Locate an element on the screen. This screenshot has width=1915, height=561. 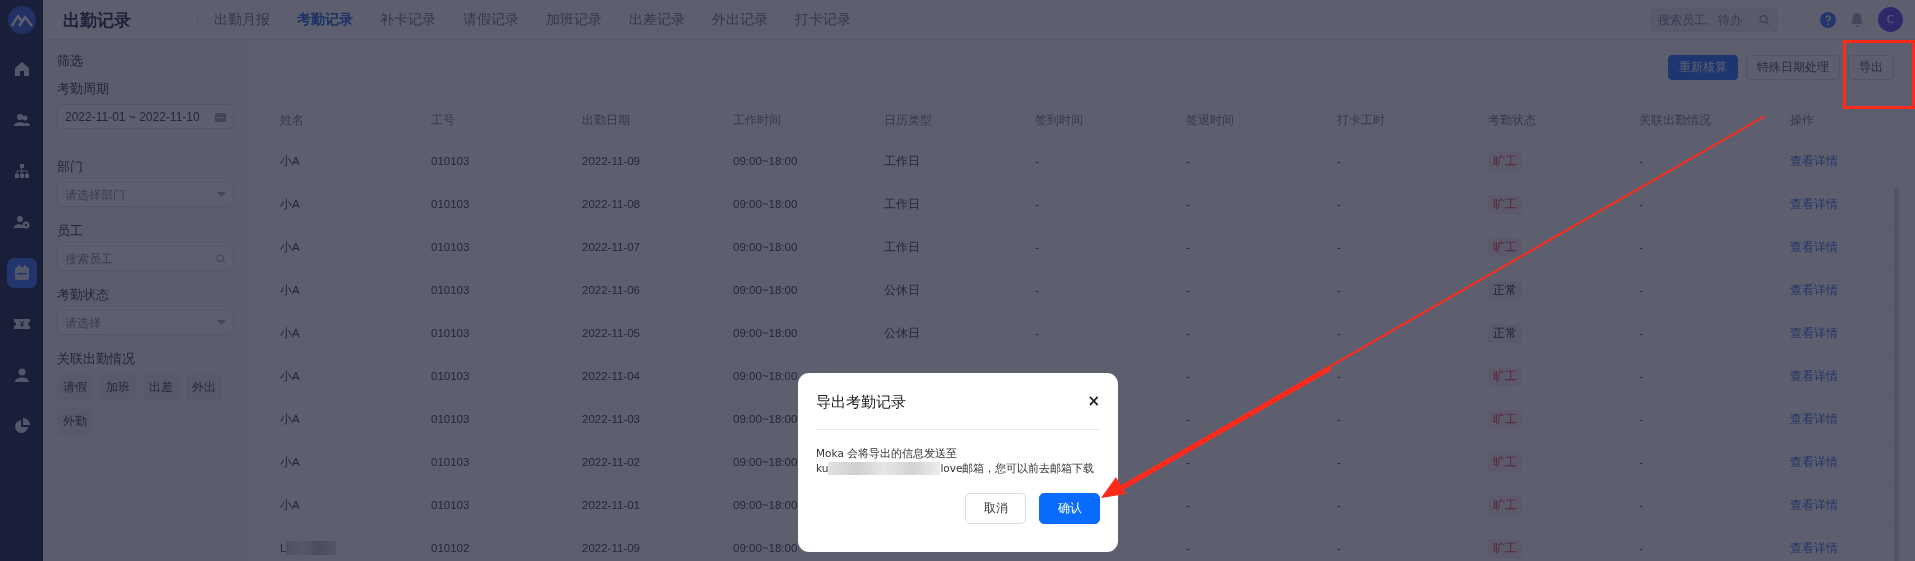
table-cell: 2022-11-06 is located at coordinates (611, 290).